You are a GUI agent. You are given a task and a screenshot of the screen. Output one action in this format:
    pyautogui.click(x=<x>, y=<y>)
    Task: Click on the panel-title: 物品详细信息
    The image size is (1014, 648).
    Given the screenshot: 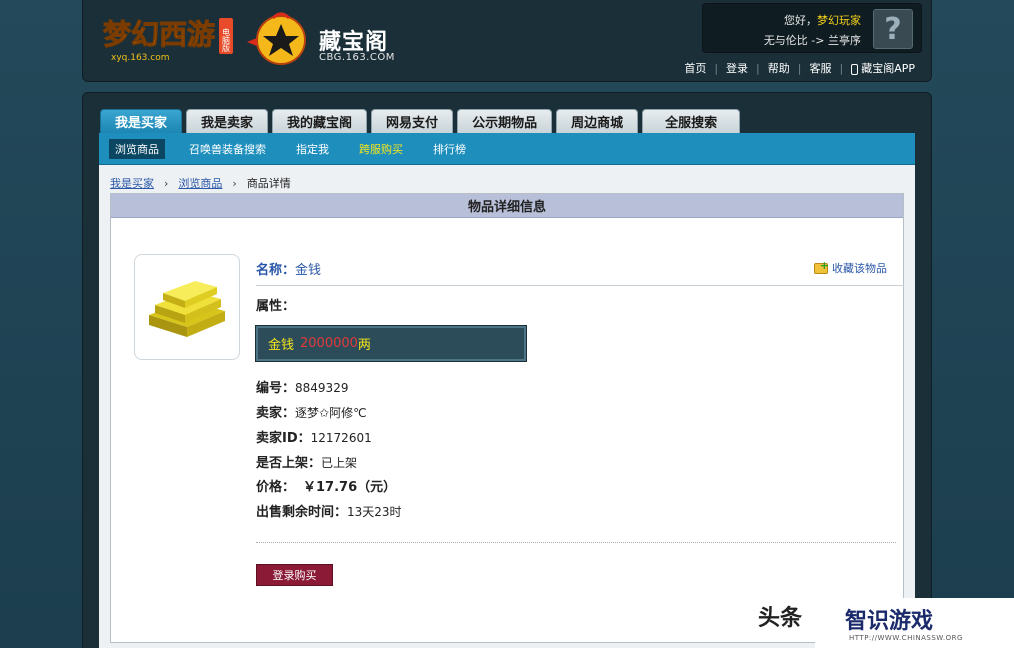 What is the action you would take?
    pyautogui.click(x=507, y=206)
    